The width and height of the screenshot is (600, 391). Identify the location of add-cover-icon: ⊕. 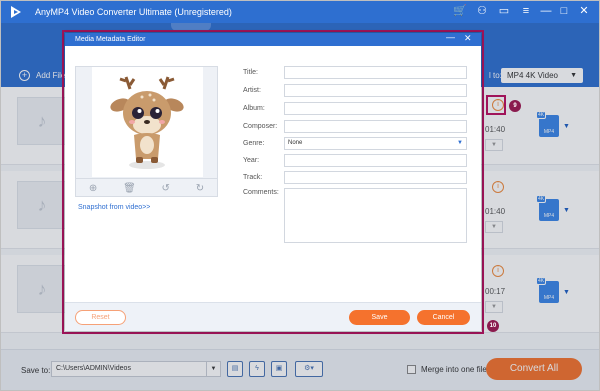
(93, 188).